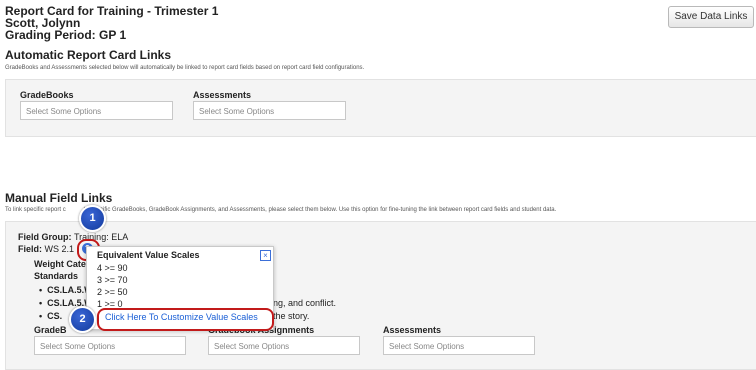 Image resolution: width=756 pixels, height=370 pixels. I want to click on close-icon: ×, so click(265, 255).